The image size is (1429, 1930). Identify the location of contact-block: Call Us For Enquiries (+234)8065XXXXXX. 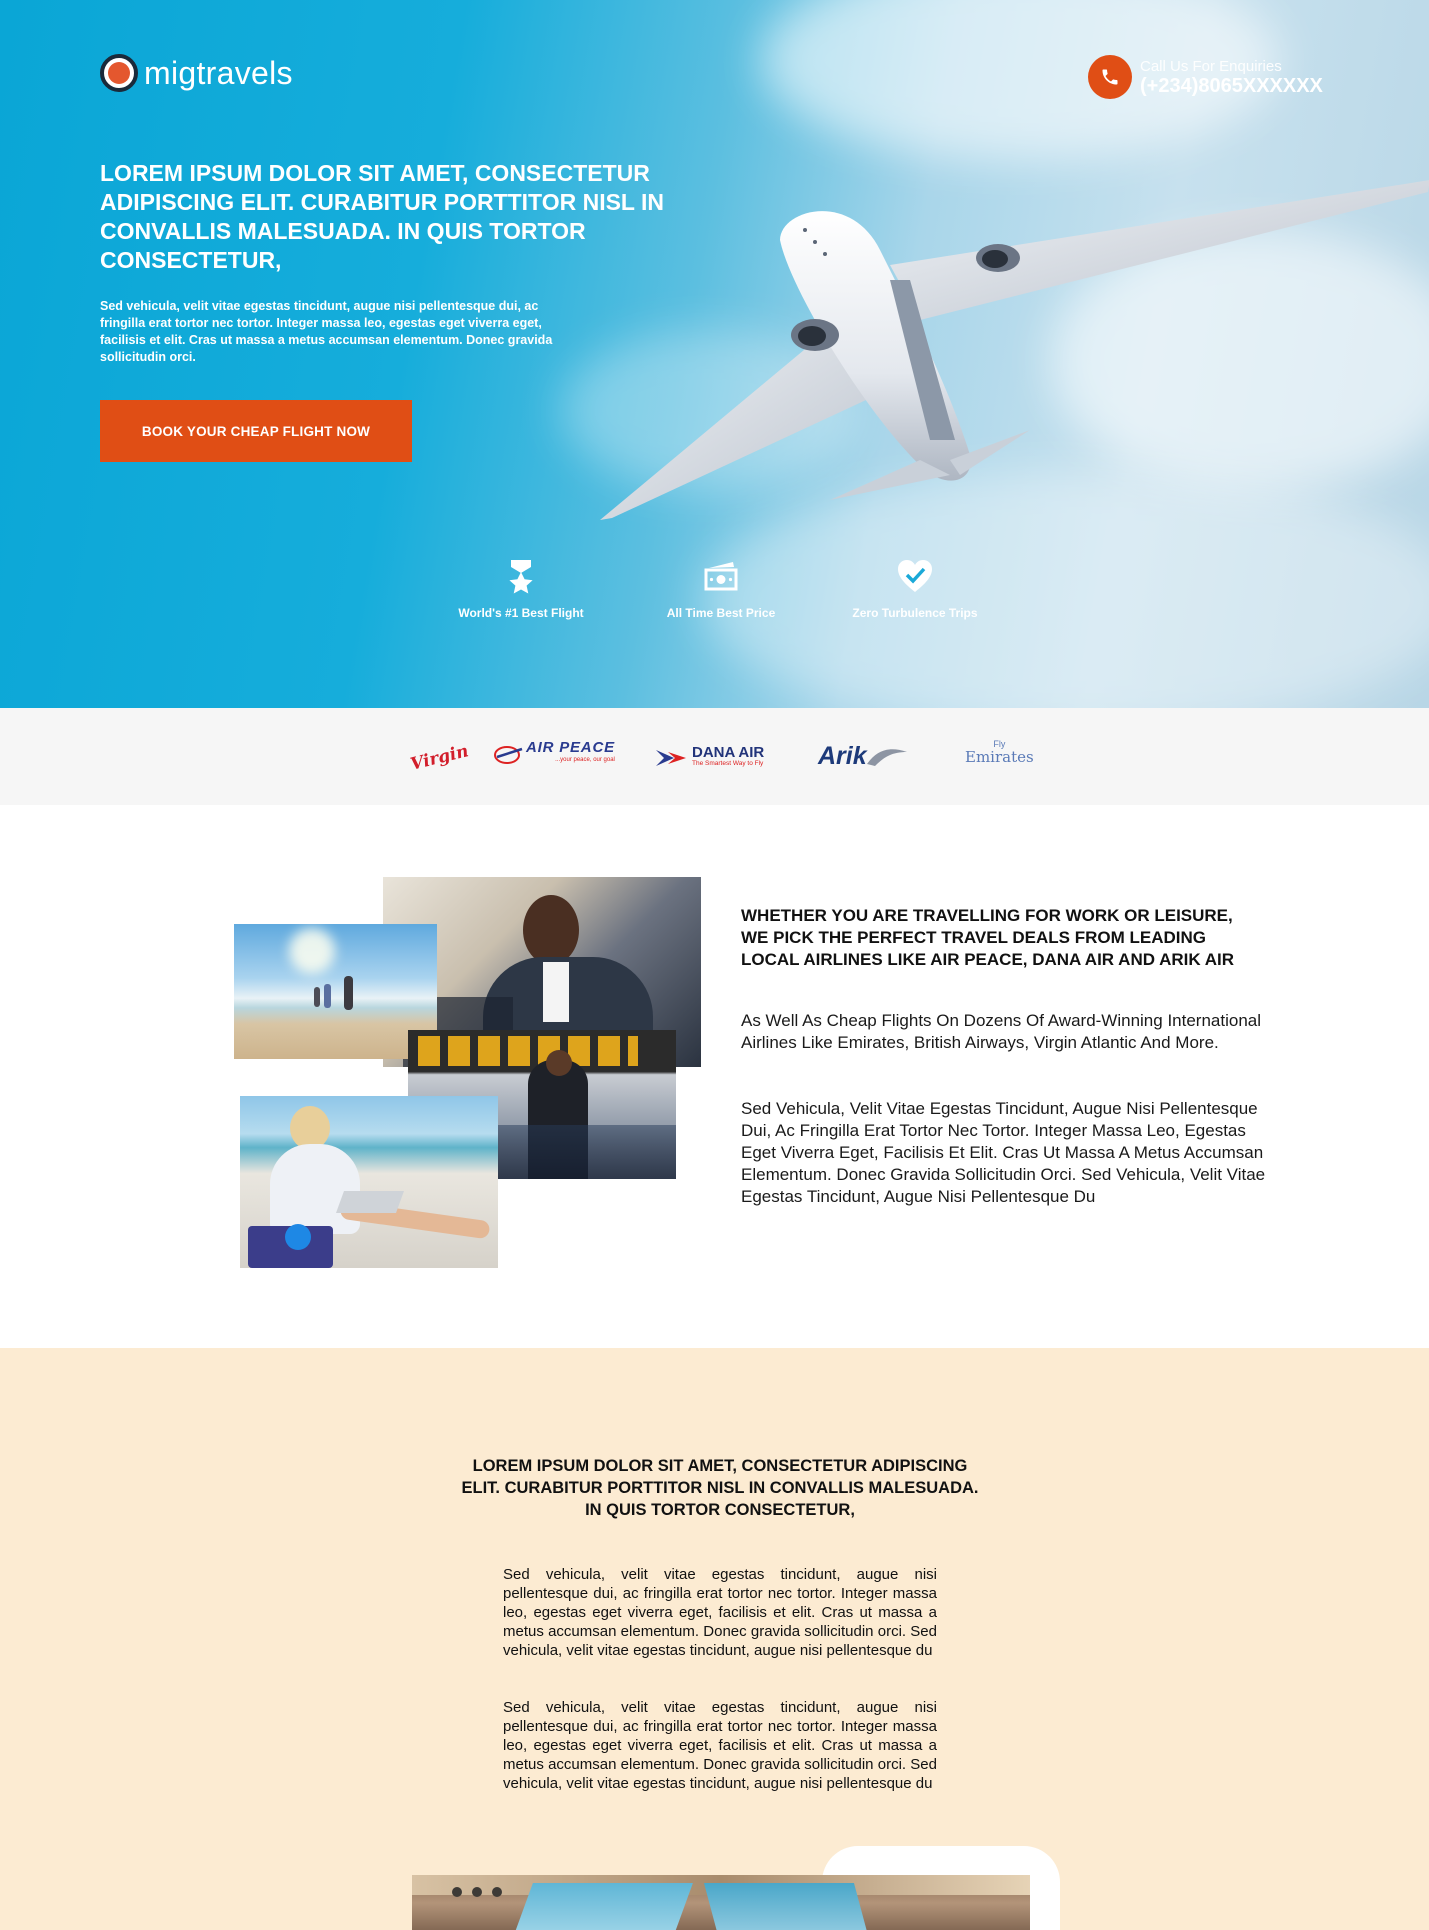
(1205, 77).